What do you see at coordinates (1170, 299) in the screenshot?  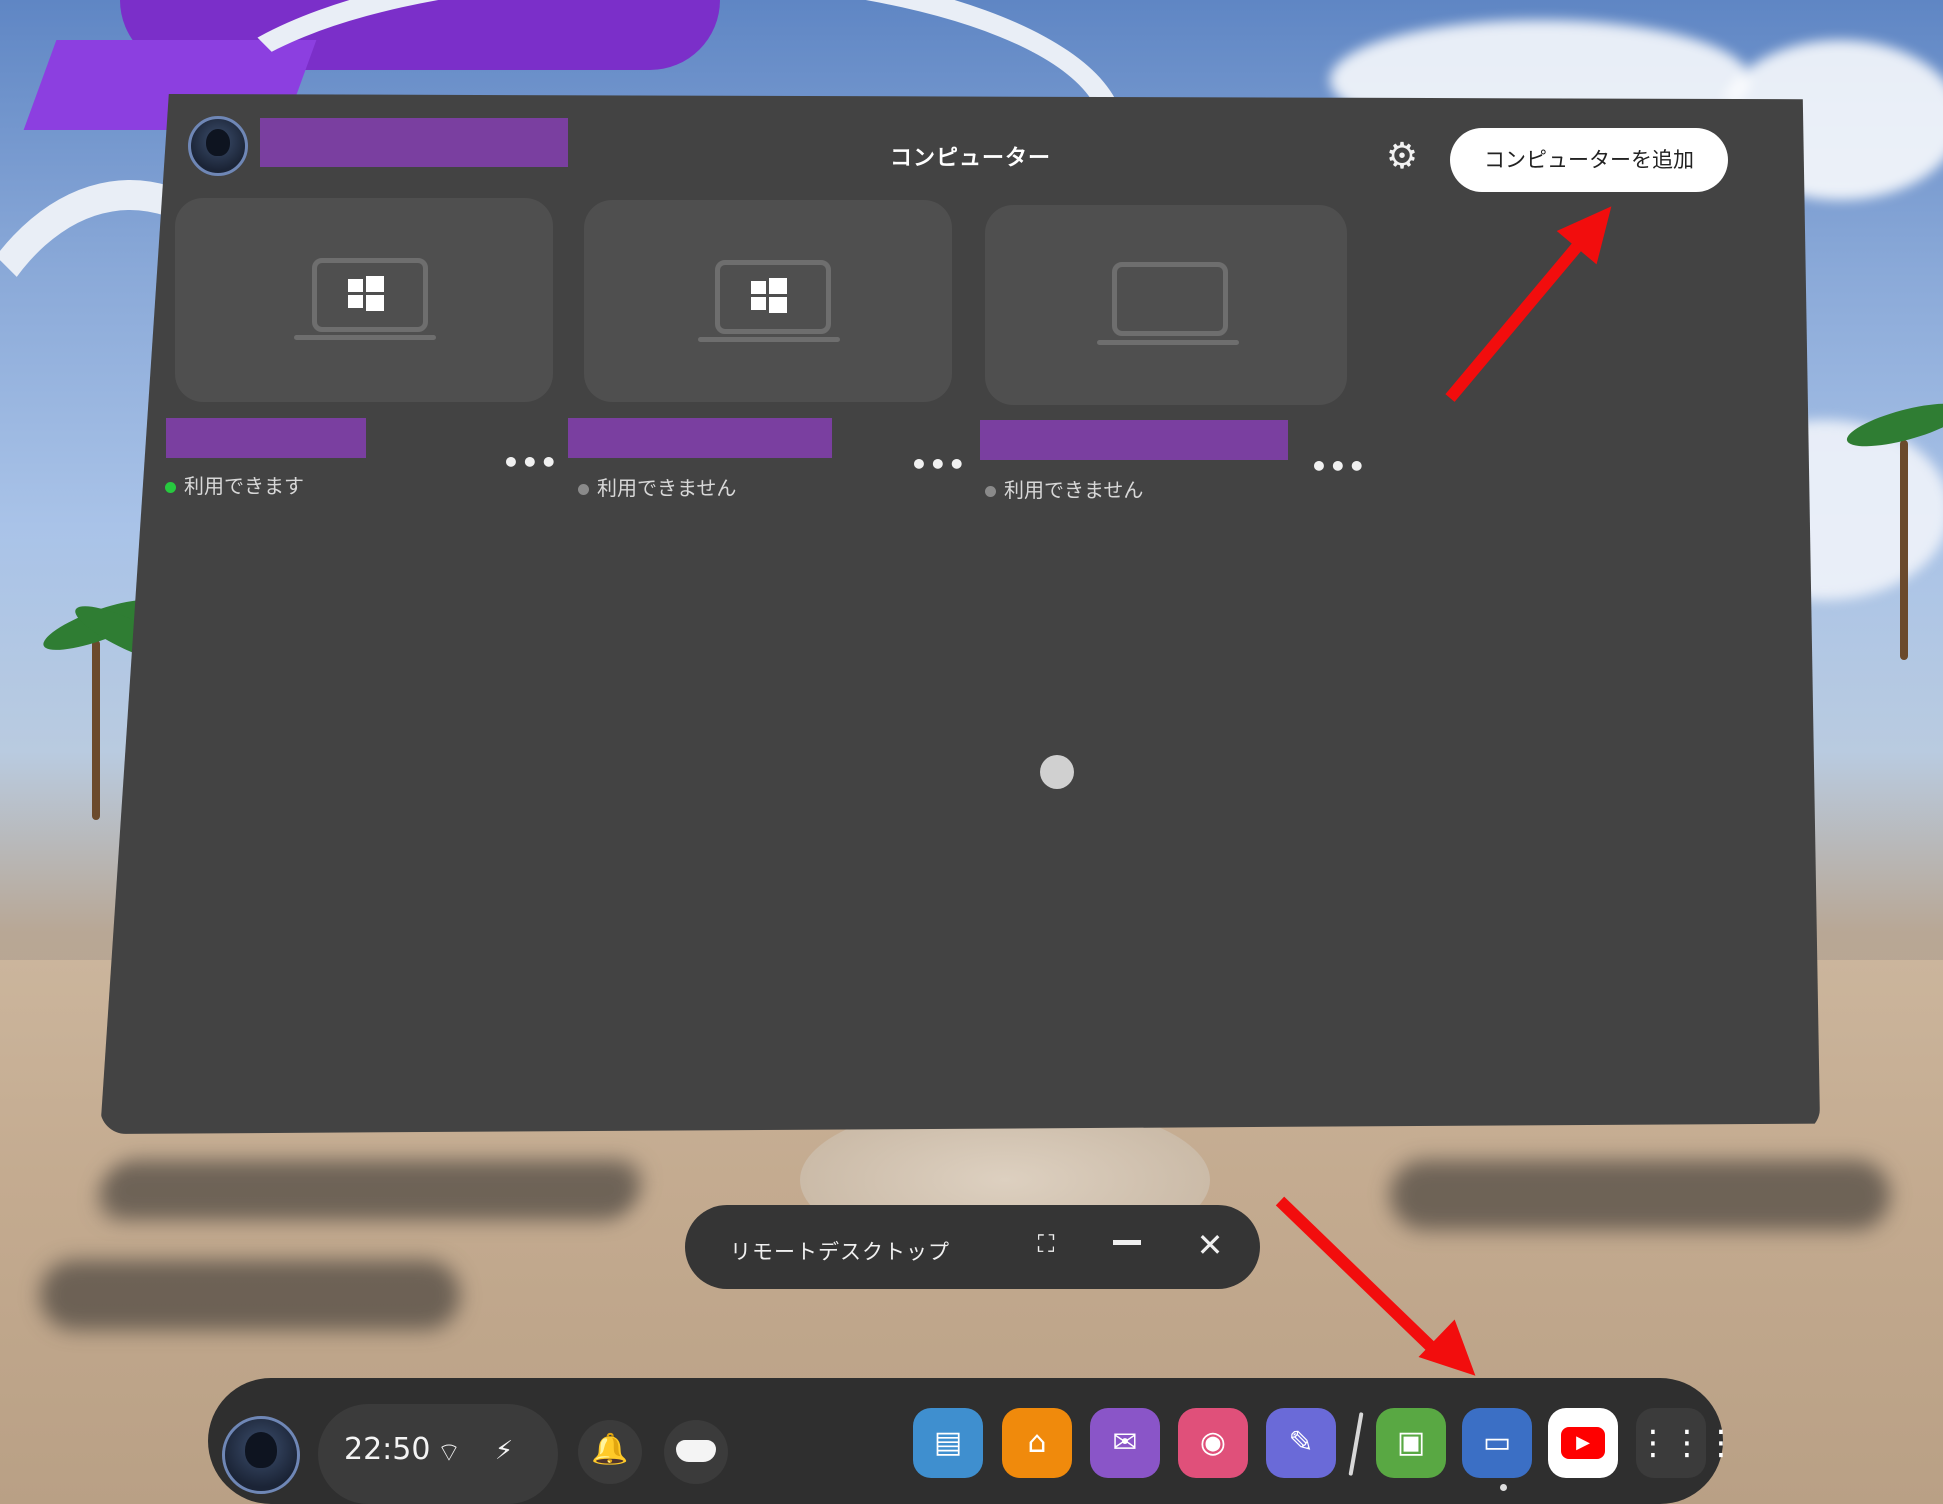 I see `laptop-screen` at bounding box center [1170, 299].